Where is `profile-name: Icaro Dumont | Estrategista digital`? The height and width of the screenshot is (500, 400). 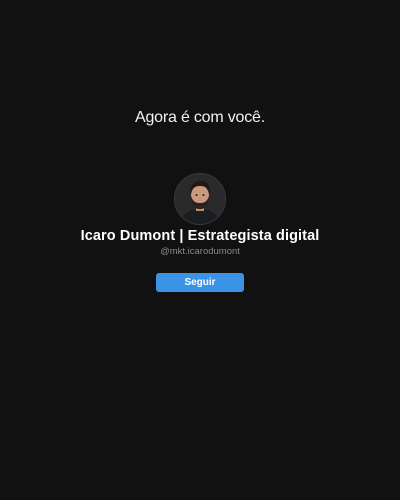
profile-name: Icaro Dumont | Estrategista digital is located at coordinates (200, 236).